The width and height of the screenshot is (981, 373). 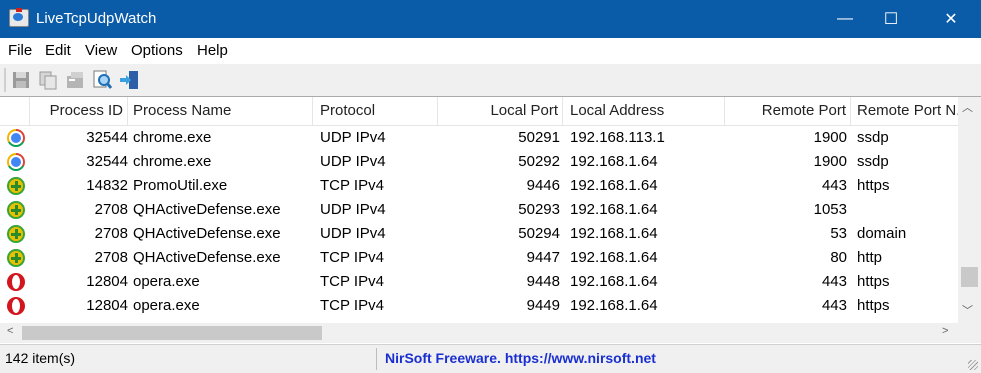 What do you see at coordinates (212, 50) in the screenshot?
I see `menu-help: Help` at bounding box center [212, 50].